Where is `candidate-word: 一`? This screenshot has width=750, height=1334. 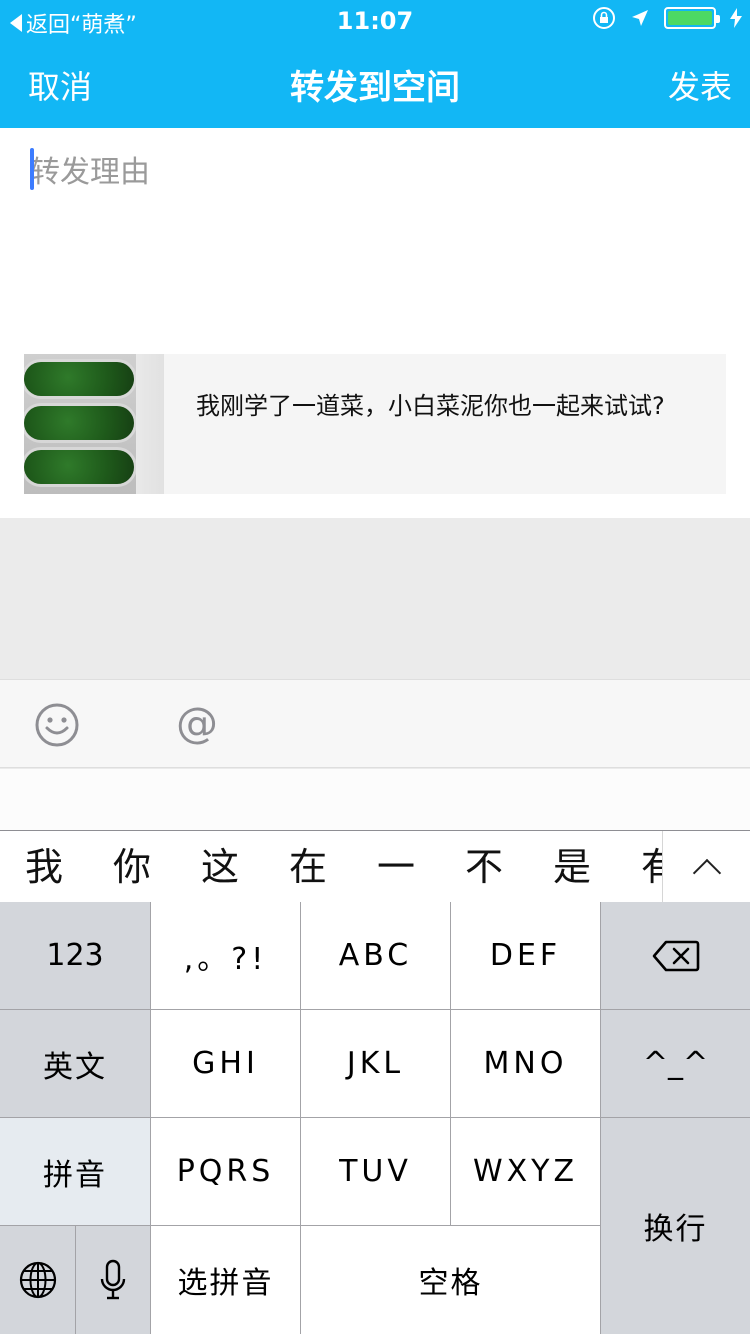 candidate-word: 一 is located at coordinates (396, 867).